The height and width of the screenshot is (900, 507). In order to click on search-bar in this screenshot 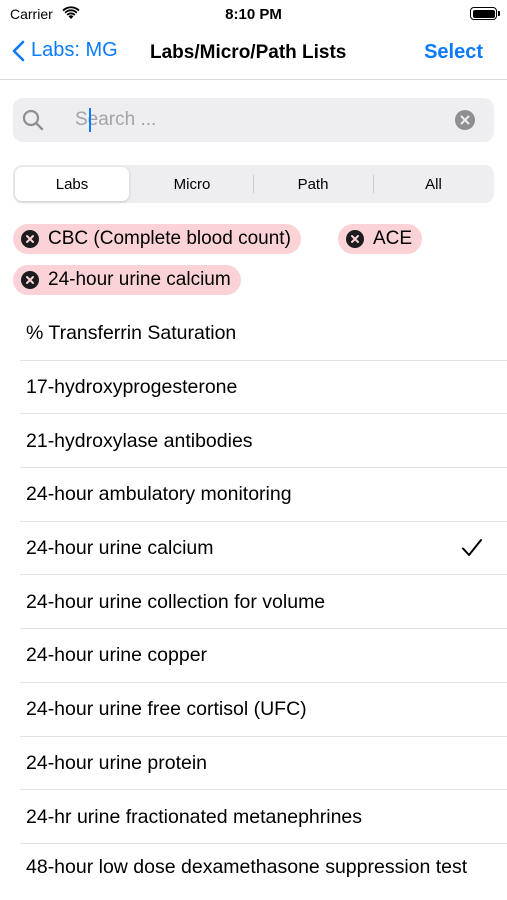, I will do `click(253, 120)`.